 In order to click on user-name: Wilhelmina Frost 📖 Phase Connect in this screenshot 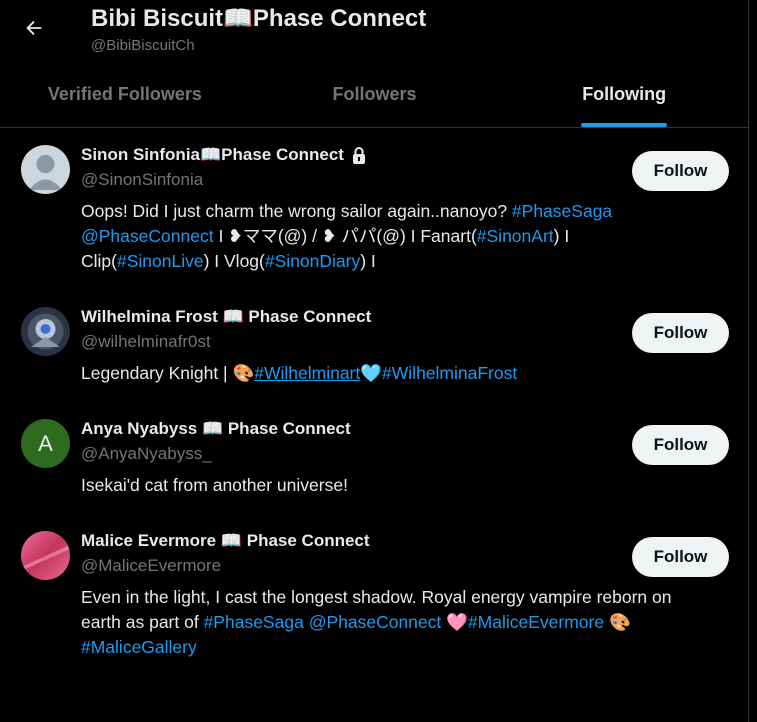, I will do `click(226, 317)`.